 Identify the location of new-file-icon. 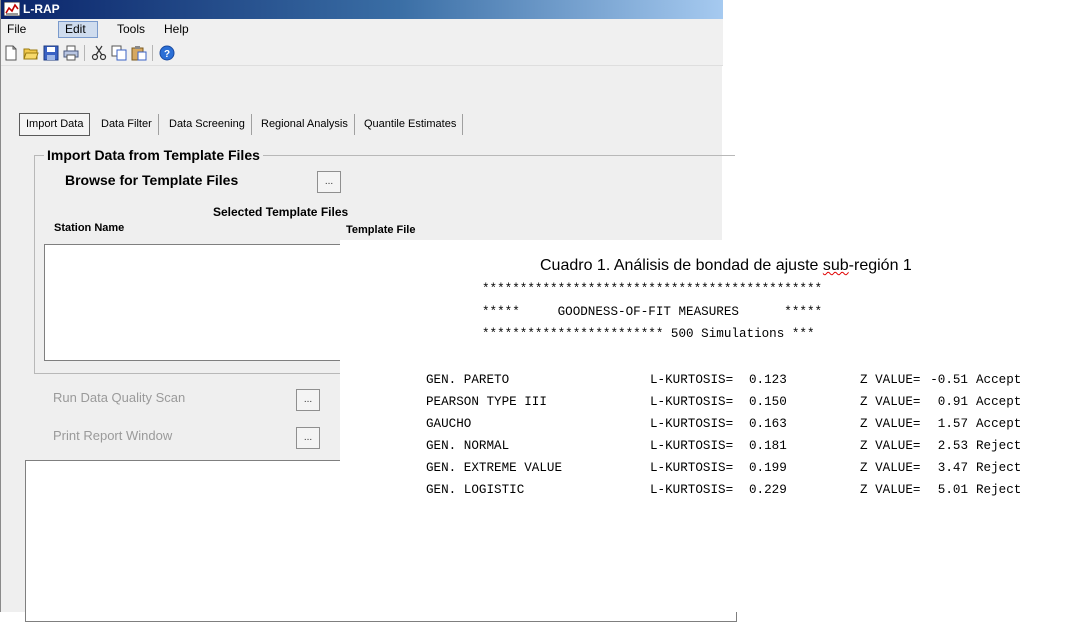
(11, 53).